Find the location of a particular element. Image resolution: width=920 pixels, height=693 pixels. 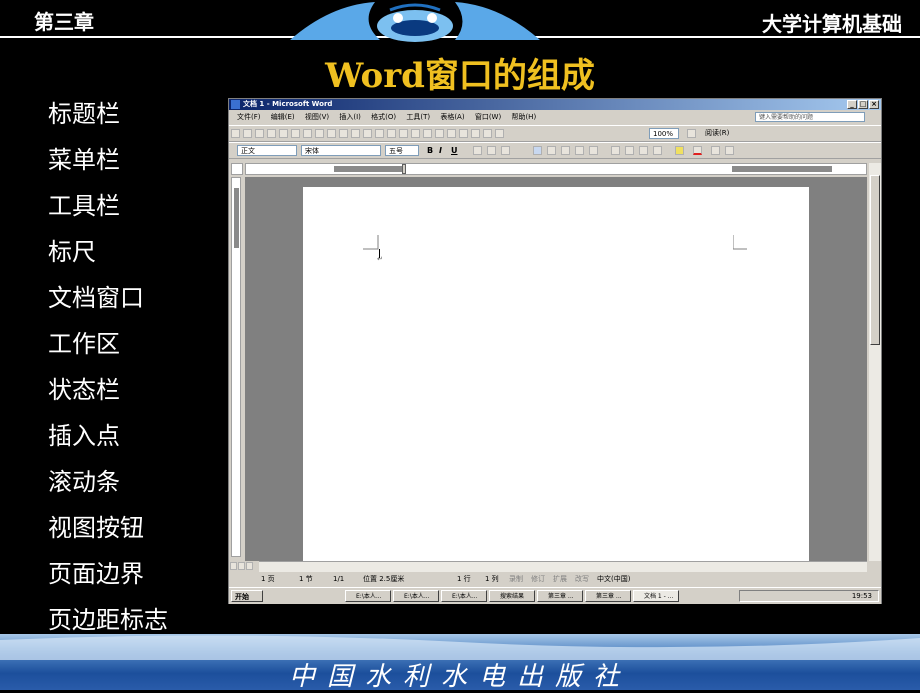

insert-table-icon is located at coordinates (439, 133).